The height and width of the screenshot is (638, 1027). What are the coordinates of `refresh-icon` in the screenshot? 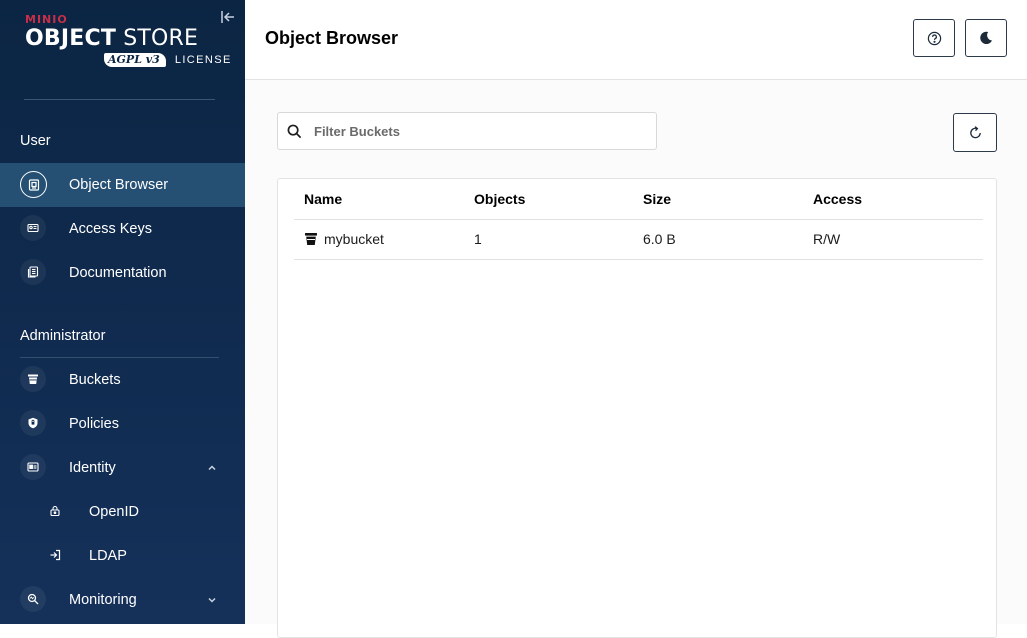 It's located at (975, 132).